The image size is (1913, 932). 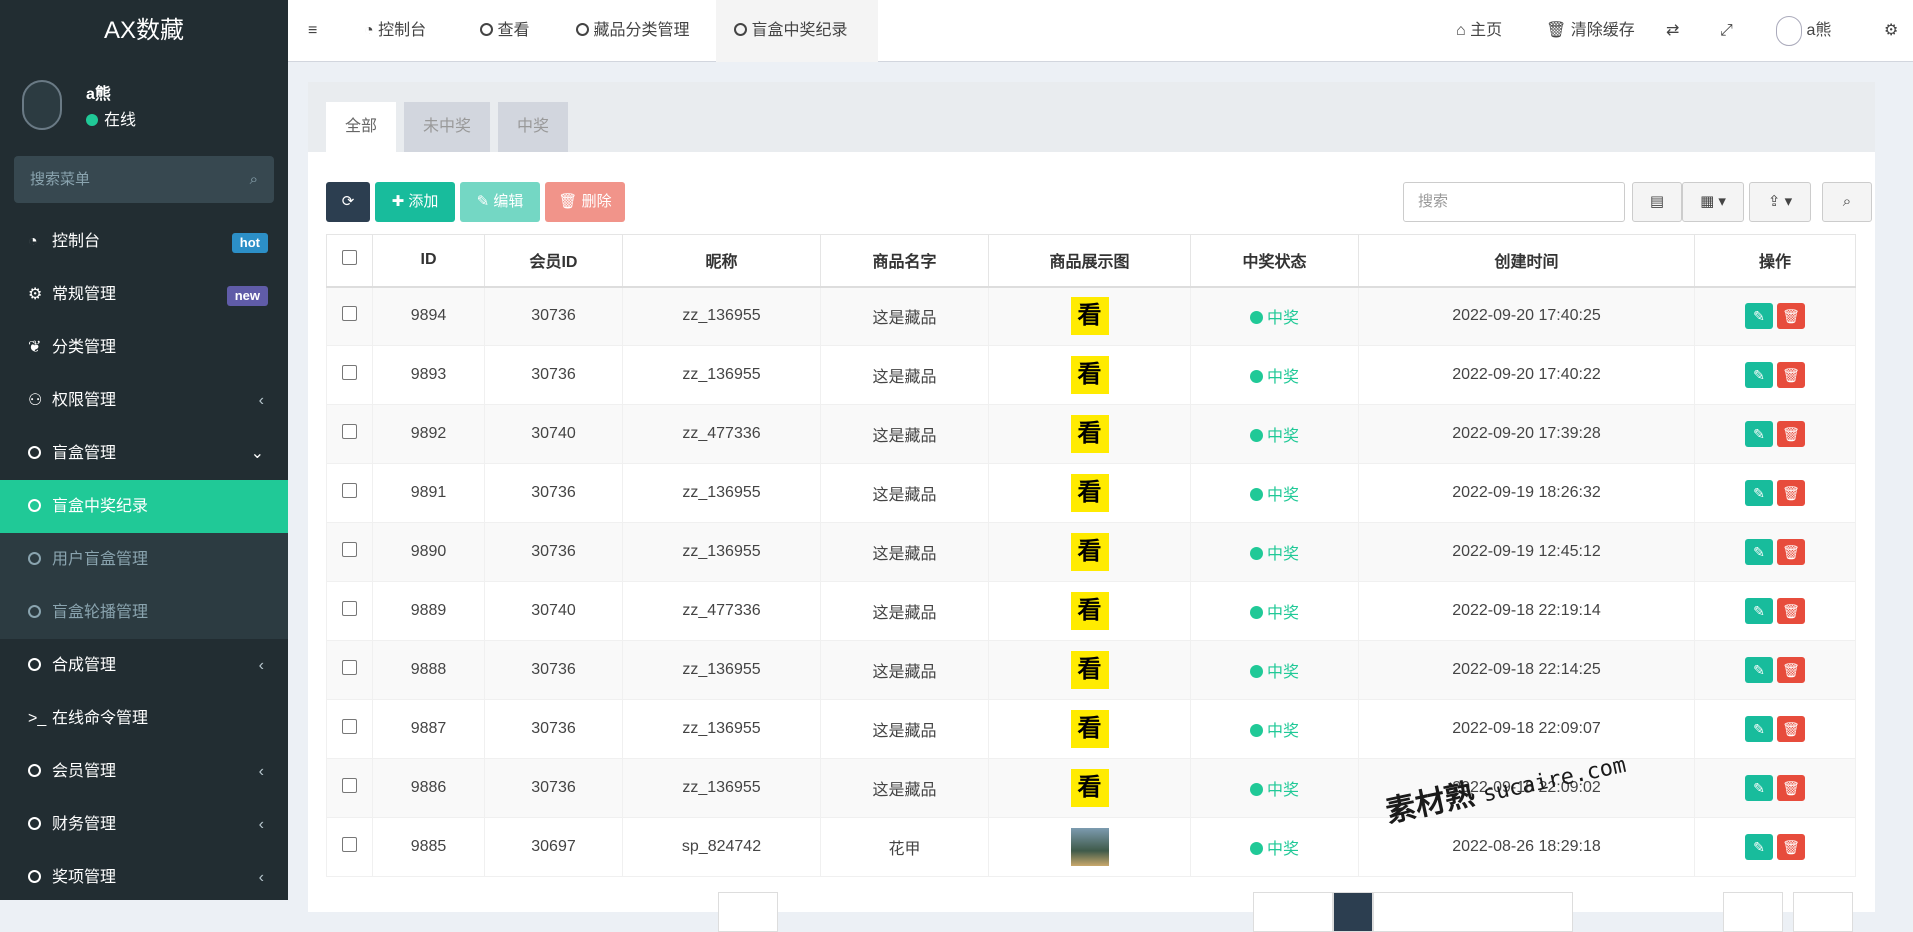 I want to click on export-button: ⇪ ▾, so click(x=1780, y=202).